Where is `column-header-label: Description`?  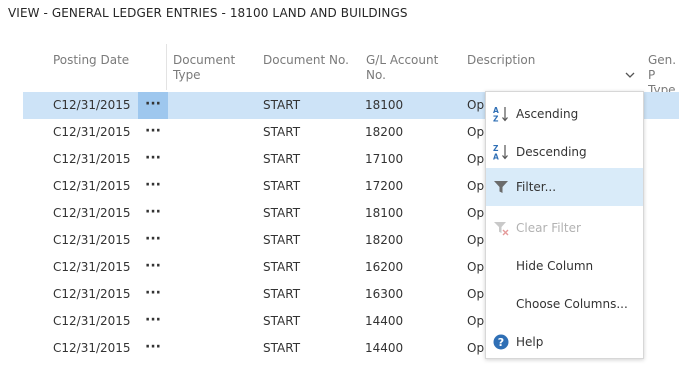 column-header-label: Description is located at coordinates (501, 60).